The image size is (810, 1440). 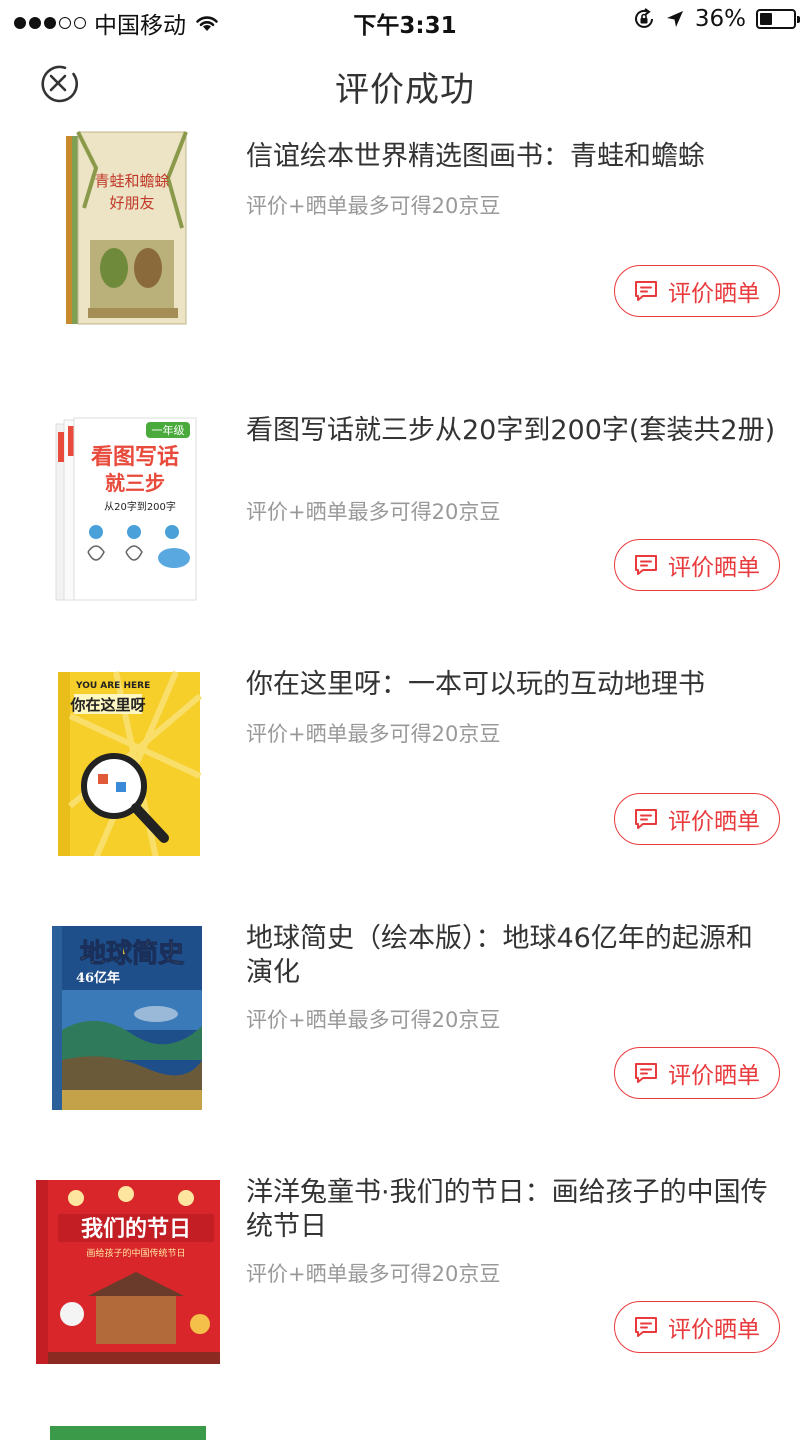 What do you see at coordinates (140, 506) in the screenshot?
I see `cover-subtitle-text: 从20字到200字` at bounding box center [140, 506].